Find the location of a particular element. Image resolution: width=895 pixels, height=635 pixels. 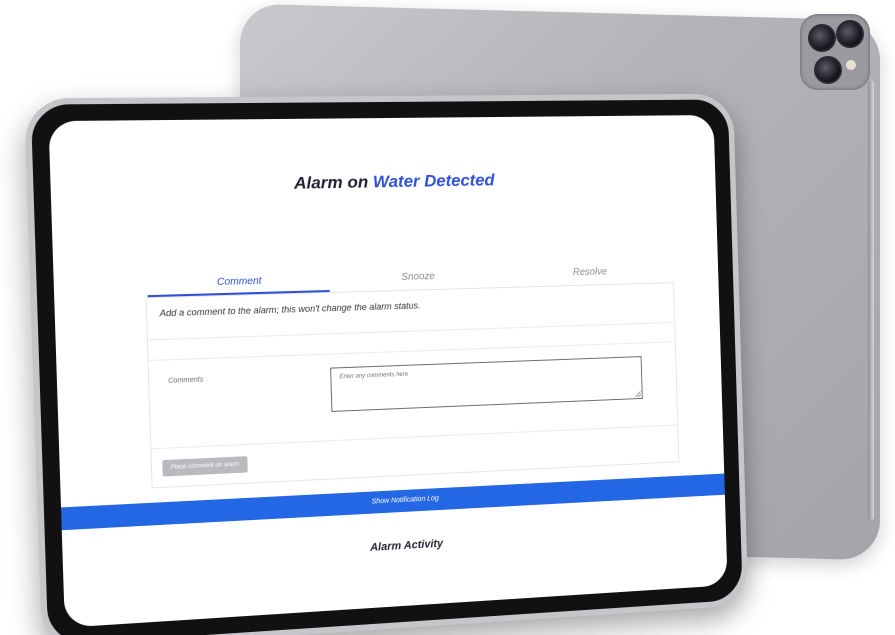

comments-field is located at coordinates (486, 384).